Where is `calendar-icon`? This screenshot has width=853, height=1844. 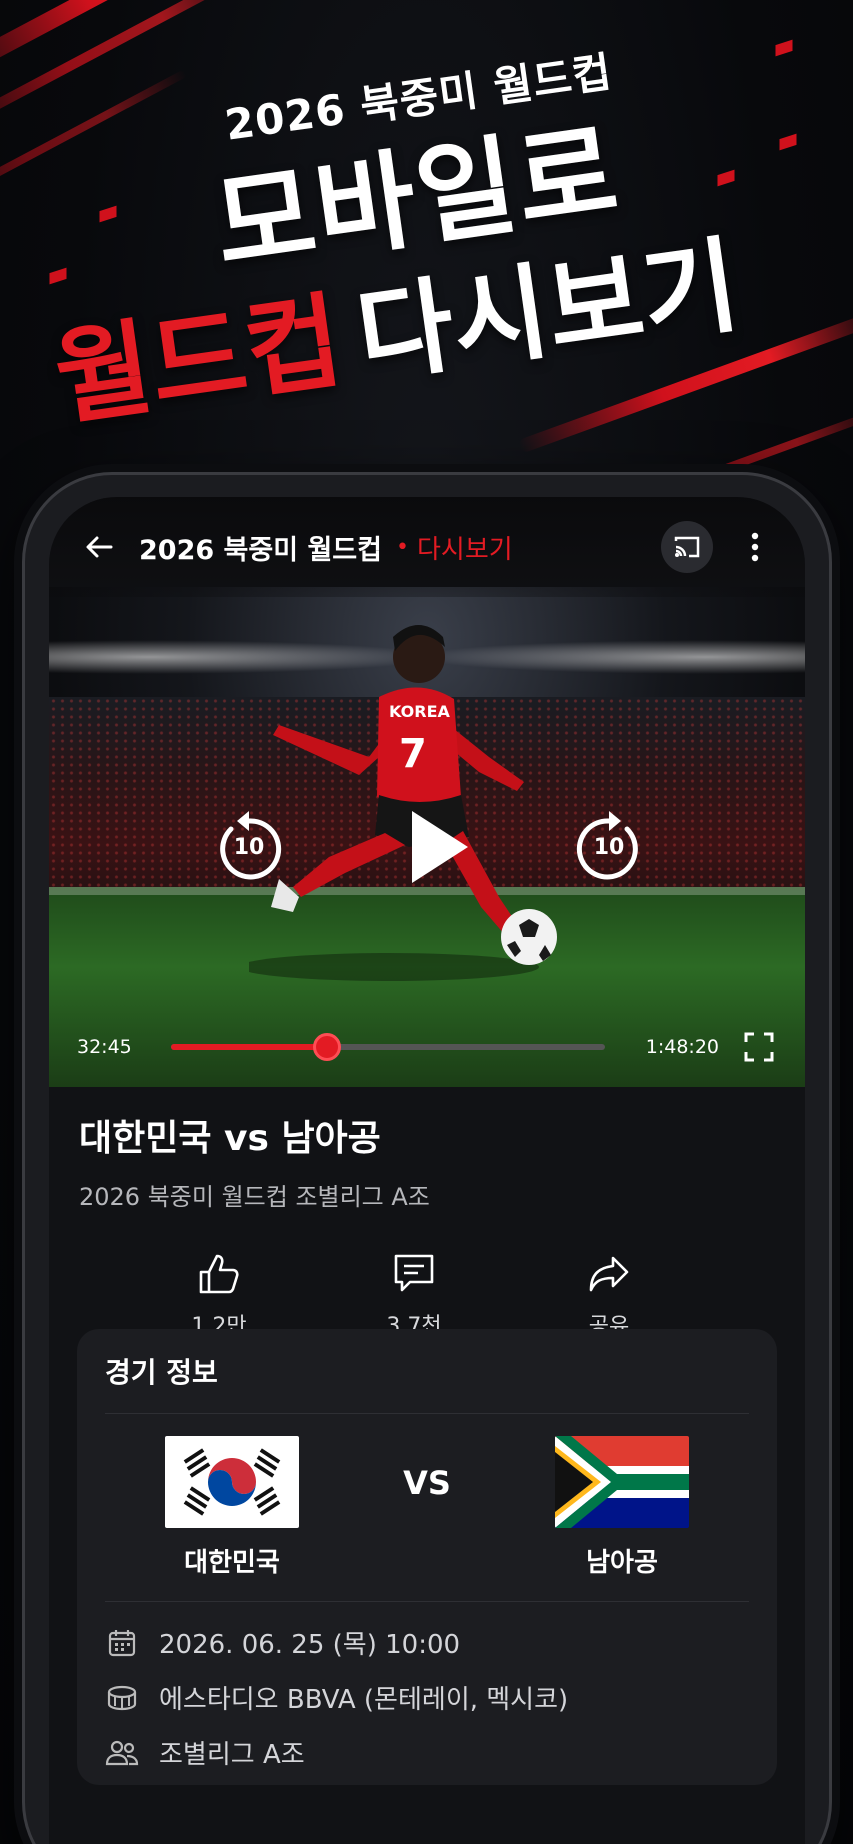
calendar-icon is located at coordinates (122, 1643).